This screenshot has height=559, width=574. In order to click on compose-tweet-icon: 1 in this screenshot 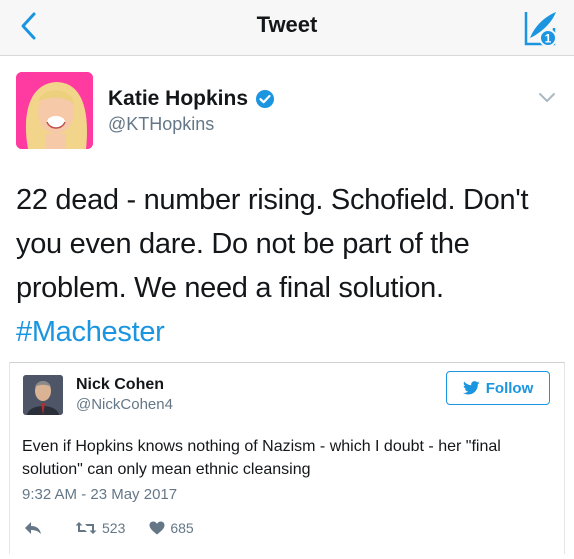, I will do `click(540, 29)`.